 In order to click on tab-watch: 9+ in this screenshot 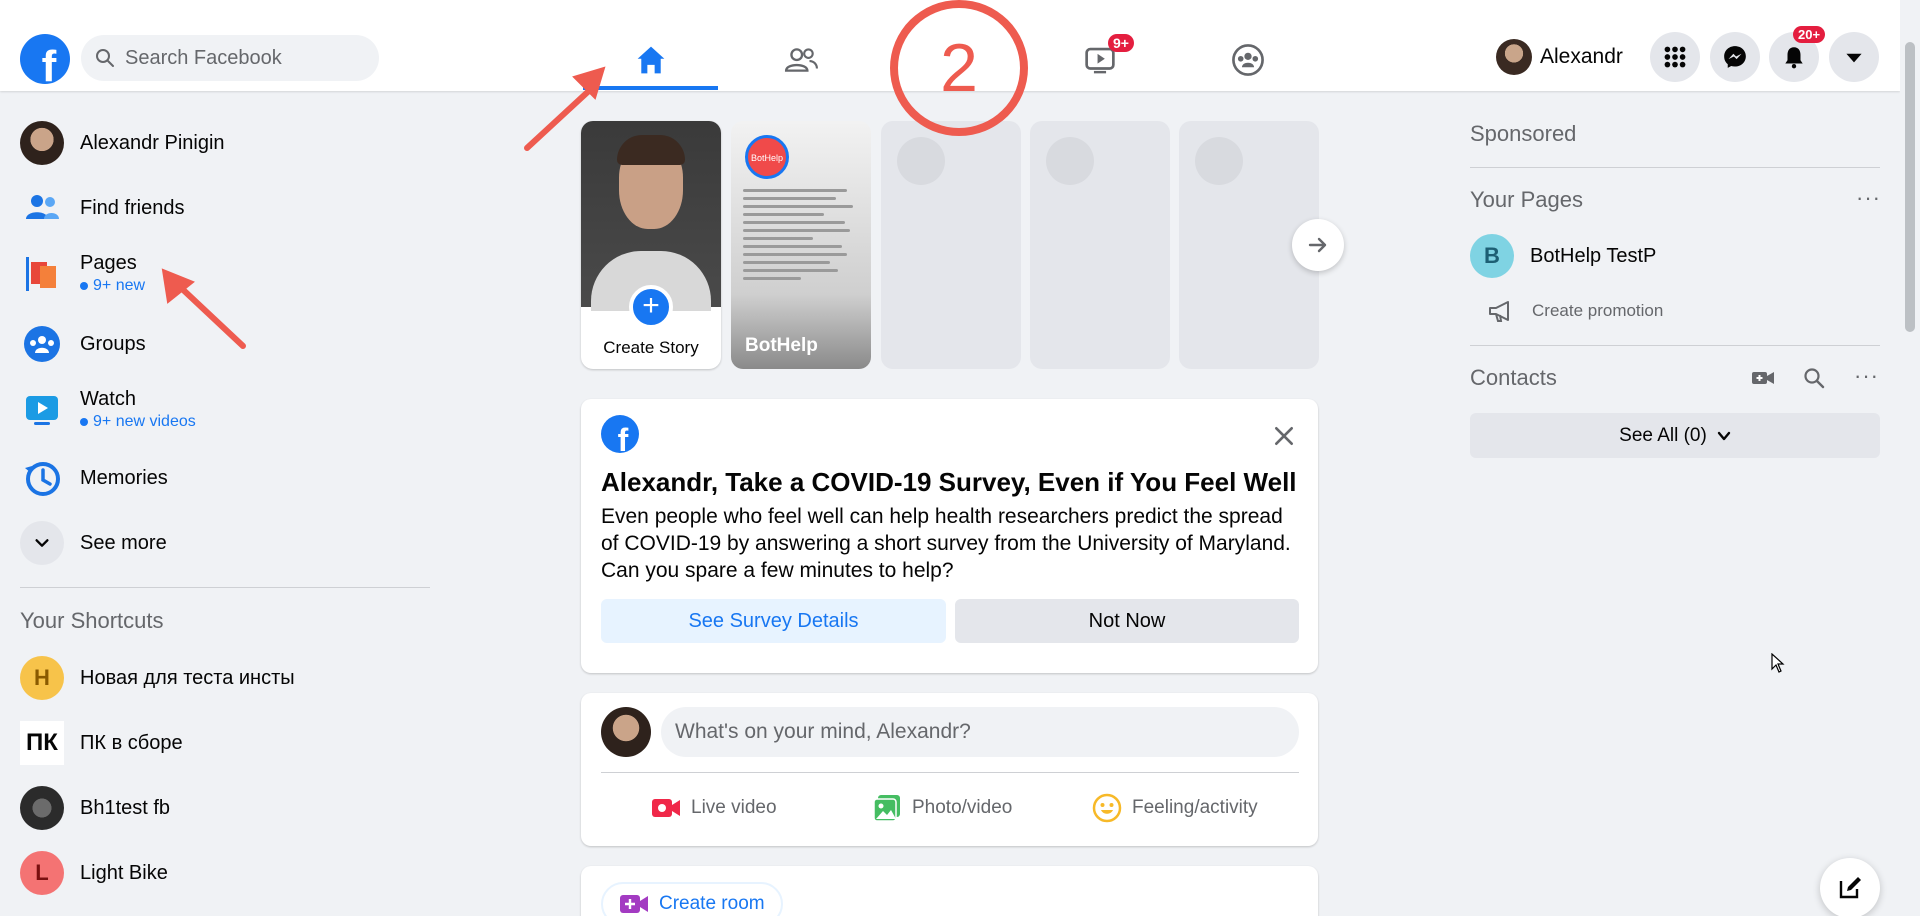, I will do `click(1099, 60)`.